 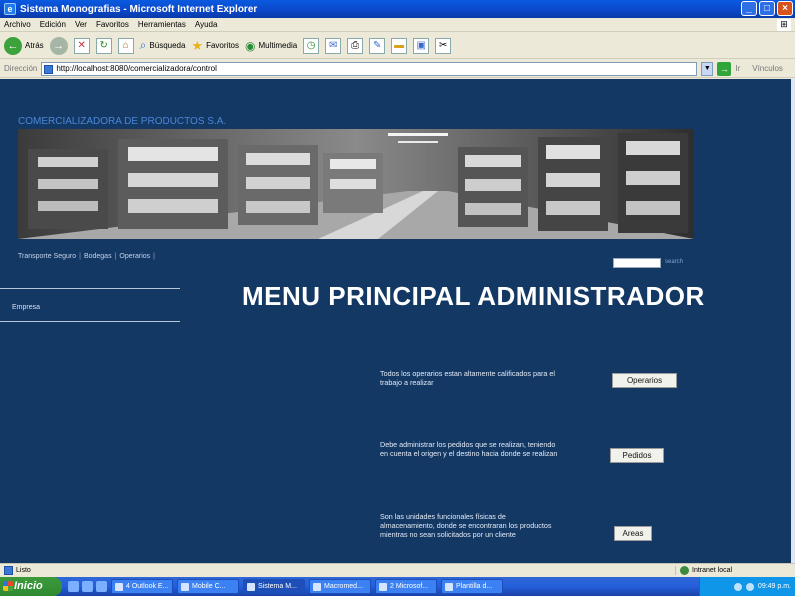 I want to click on close-button: ×, so click(x=785, y=8).